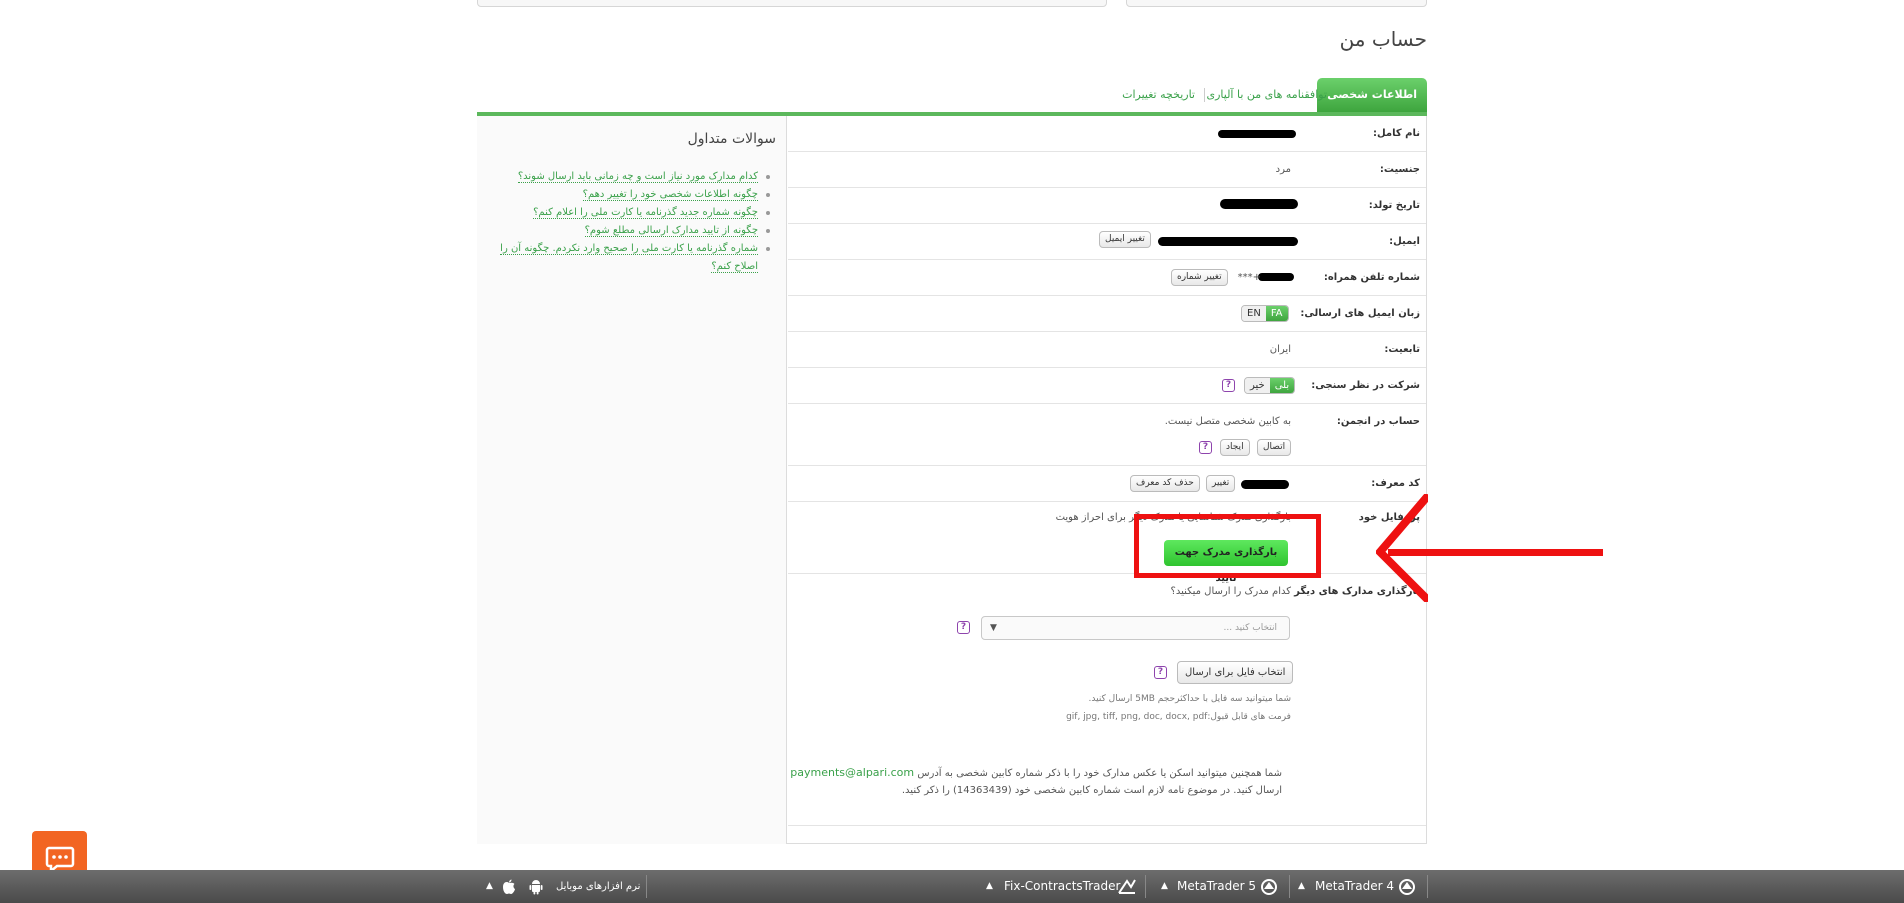 Image resolution: width=1904 pixels, height=903 pixels. What do you see at coordinates (1365, 385) in the screenshot?
I see `survey-label: شرکت در نظر سنجی:` at bounding box center [1365, 385].